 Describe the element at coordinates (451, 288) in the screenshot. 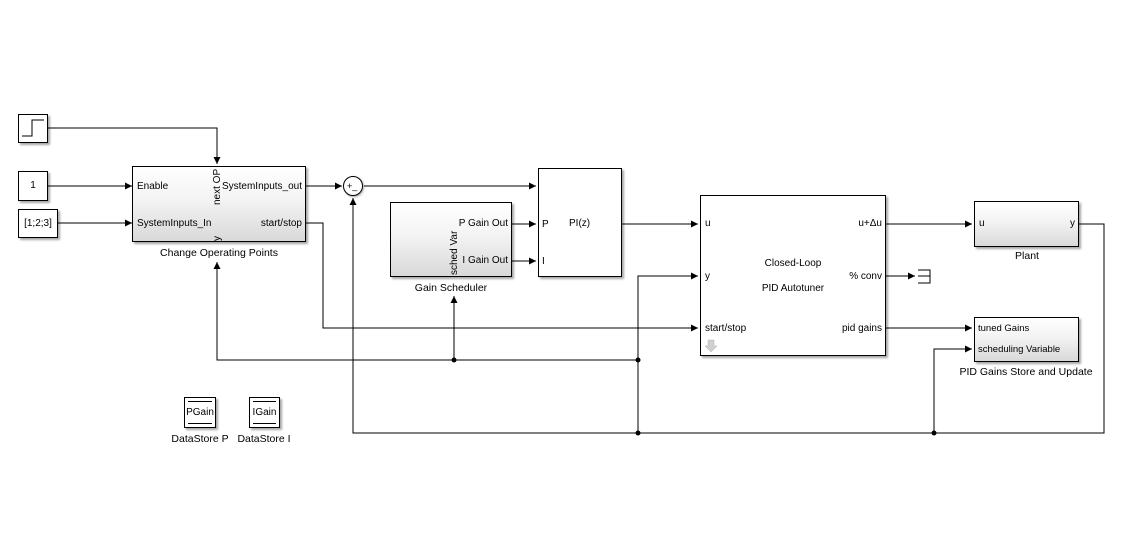

I see `gain-scheduler-caption: Gain Scheduler` at that location.